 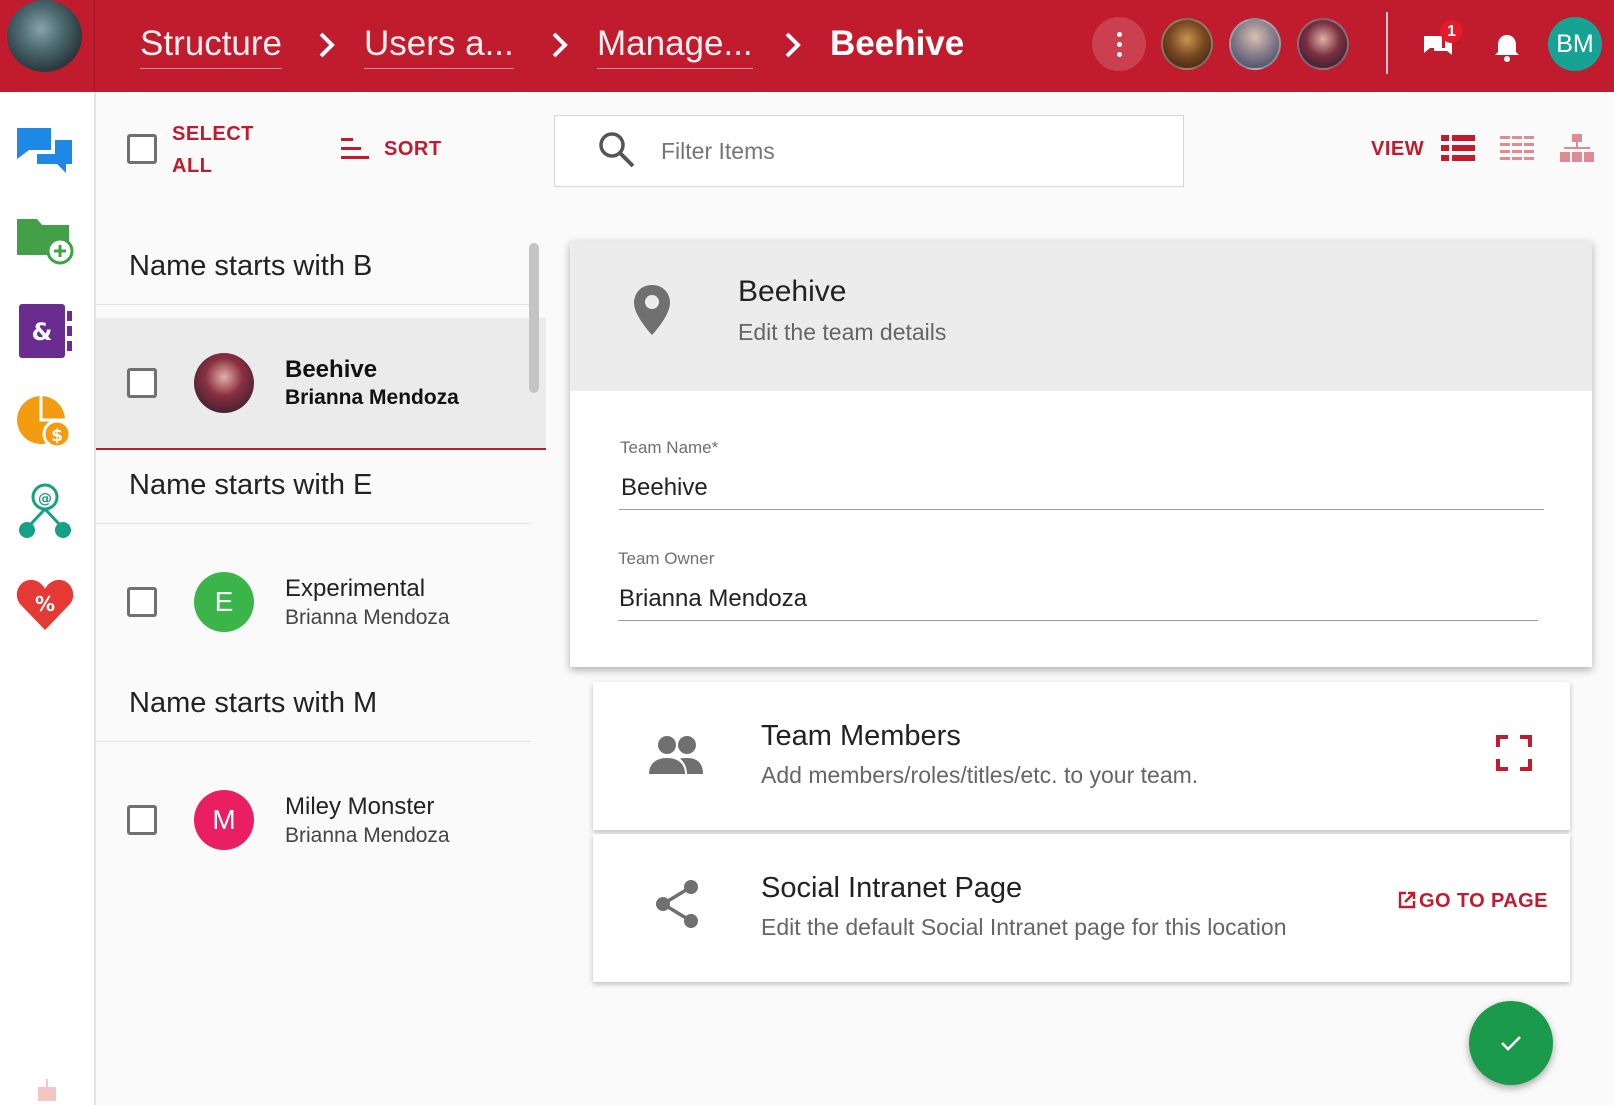 I want to click on team-members-title: Team Members, so click(x=861, y=736).